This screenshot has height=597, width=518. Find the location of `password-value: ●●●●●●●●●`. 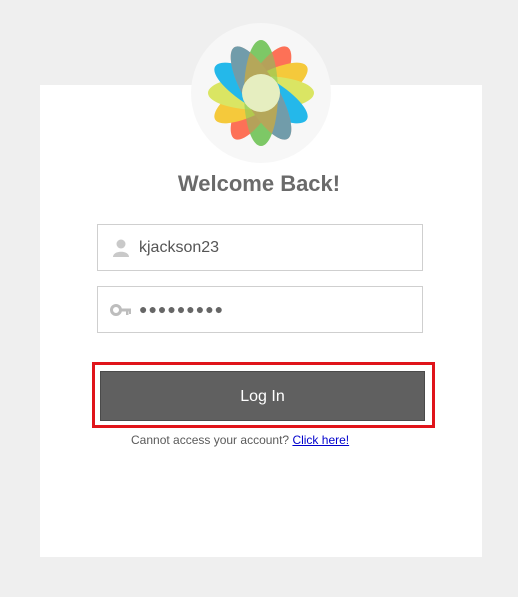

password-value: ●●●●●●●●● is located at coordinates (182, 309).